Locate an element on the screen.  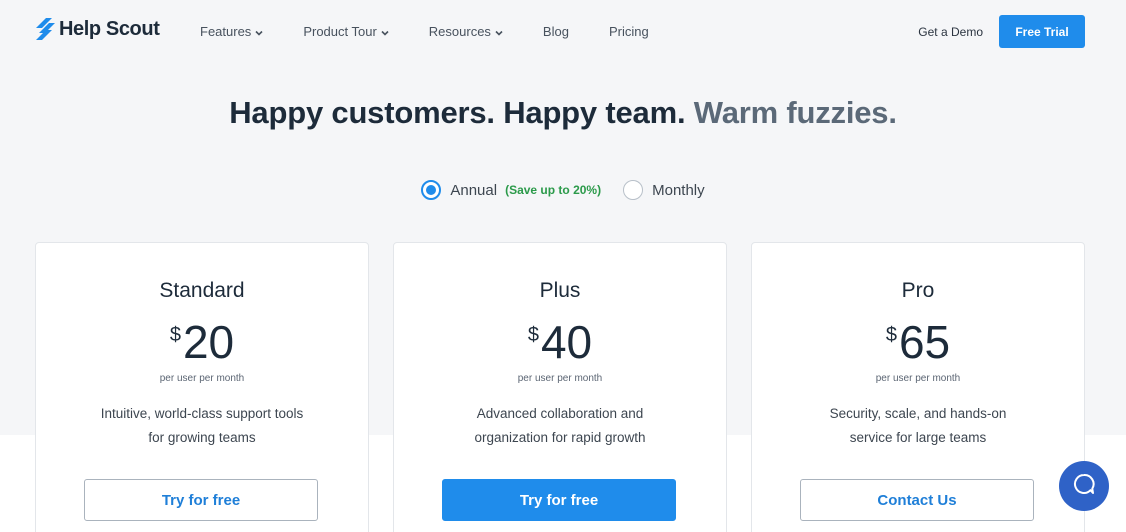
plan-name: Pro is located at coordinates (918, 290).